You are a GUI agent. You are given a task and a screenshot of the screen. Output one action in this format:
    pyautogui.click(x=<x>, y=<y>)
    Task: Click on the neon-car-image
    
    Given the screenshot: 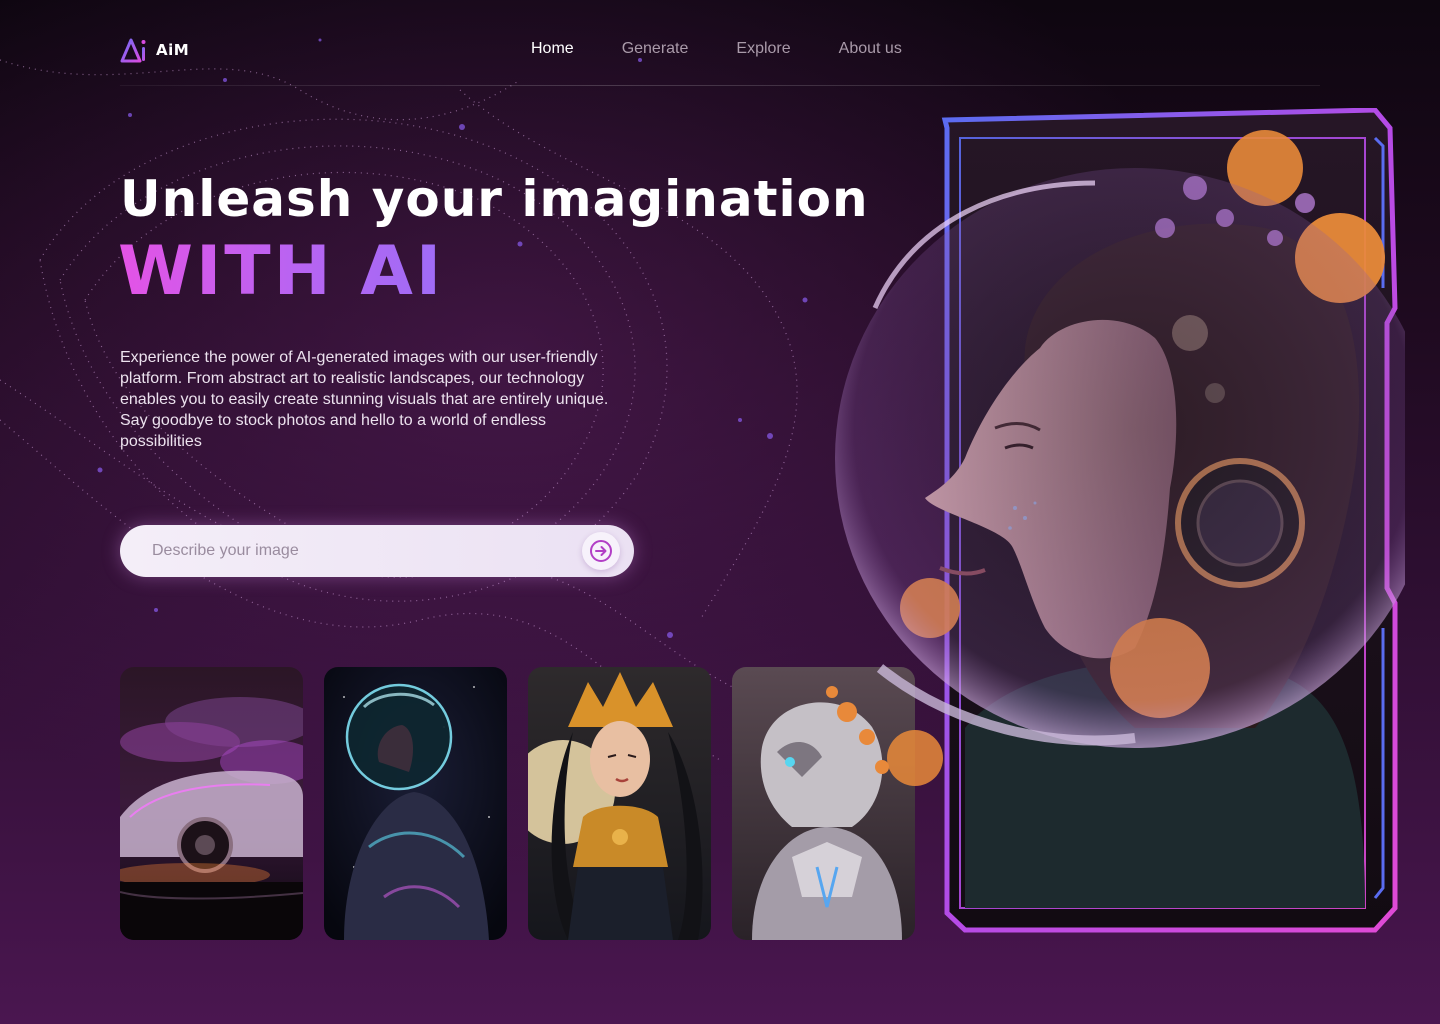 What is the action you would take?
    pyautogui.click(x=211, y=803)
    